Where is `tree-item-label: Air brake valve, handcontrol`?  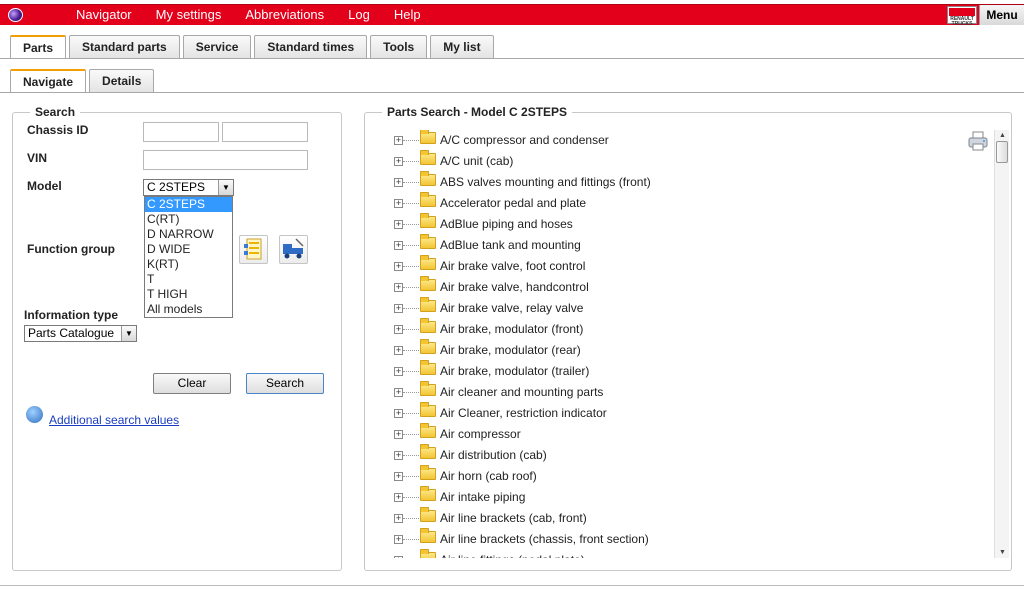 tree-item-label: Air brake valve, handcontrol is located at coordinates (514, 287).